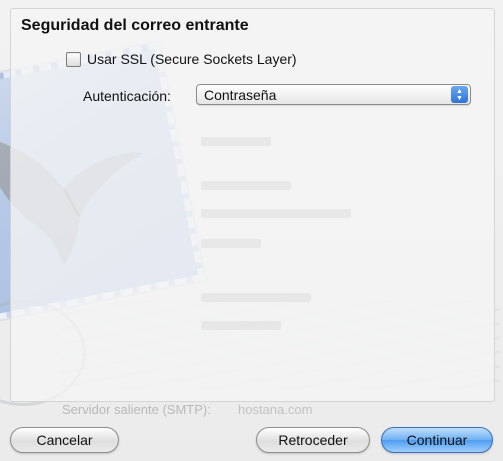 The image size is (503, 461). What do you see at coordinates (275, 409) in the screenshot?
I see `outgoing-server-value: hostana.com` at bounding box center [275, 409].